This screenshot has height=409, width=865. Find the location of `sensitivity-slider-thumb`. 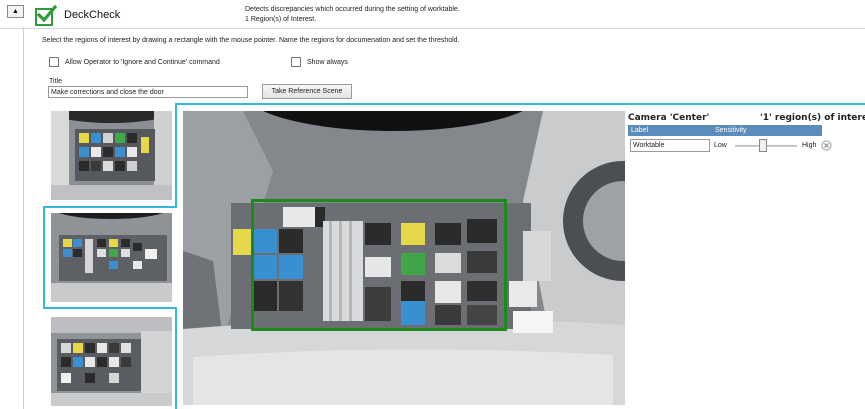

sensitivity-slider-thumb is located at coordinates (763, 145).